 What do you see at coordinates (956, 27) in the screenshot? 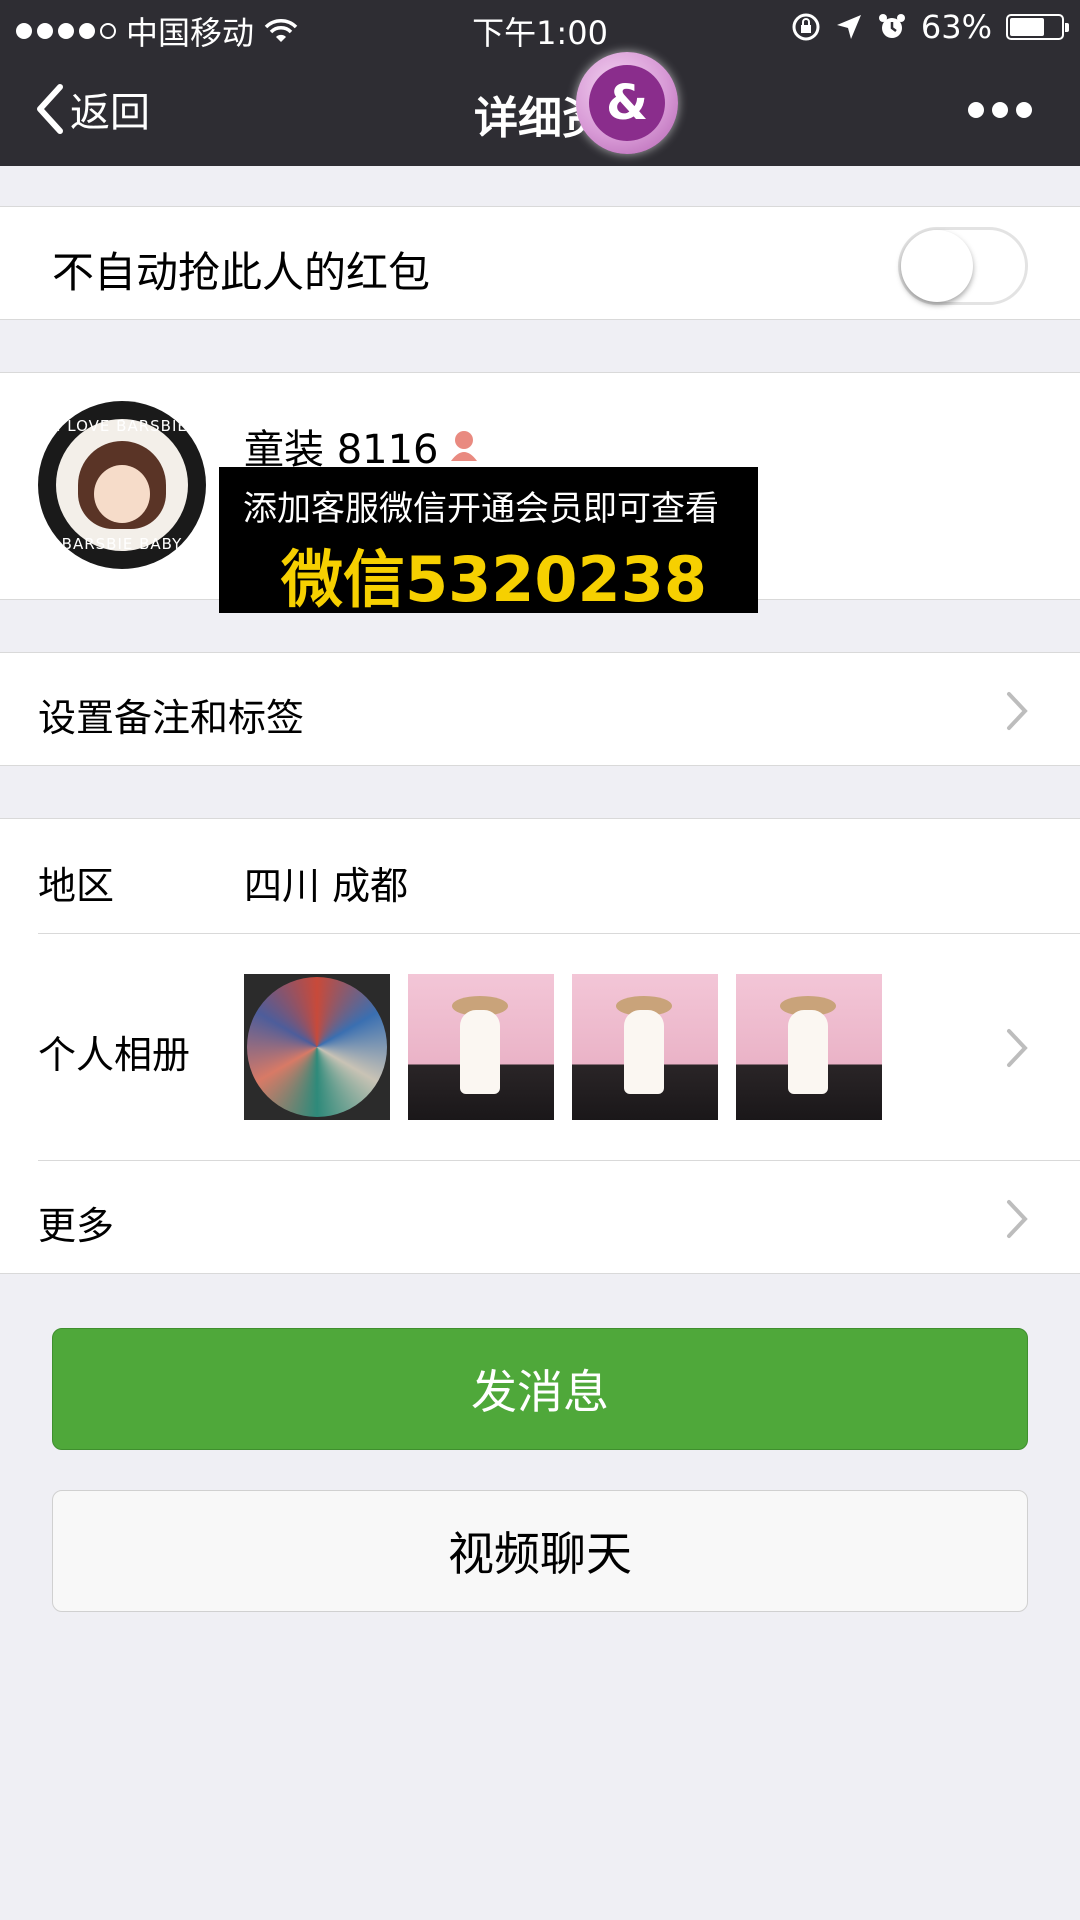
I see `battery-percent: 63%` at bounding box center [956, 27].